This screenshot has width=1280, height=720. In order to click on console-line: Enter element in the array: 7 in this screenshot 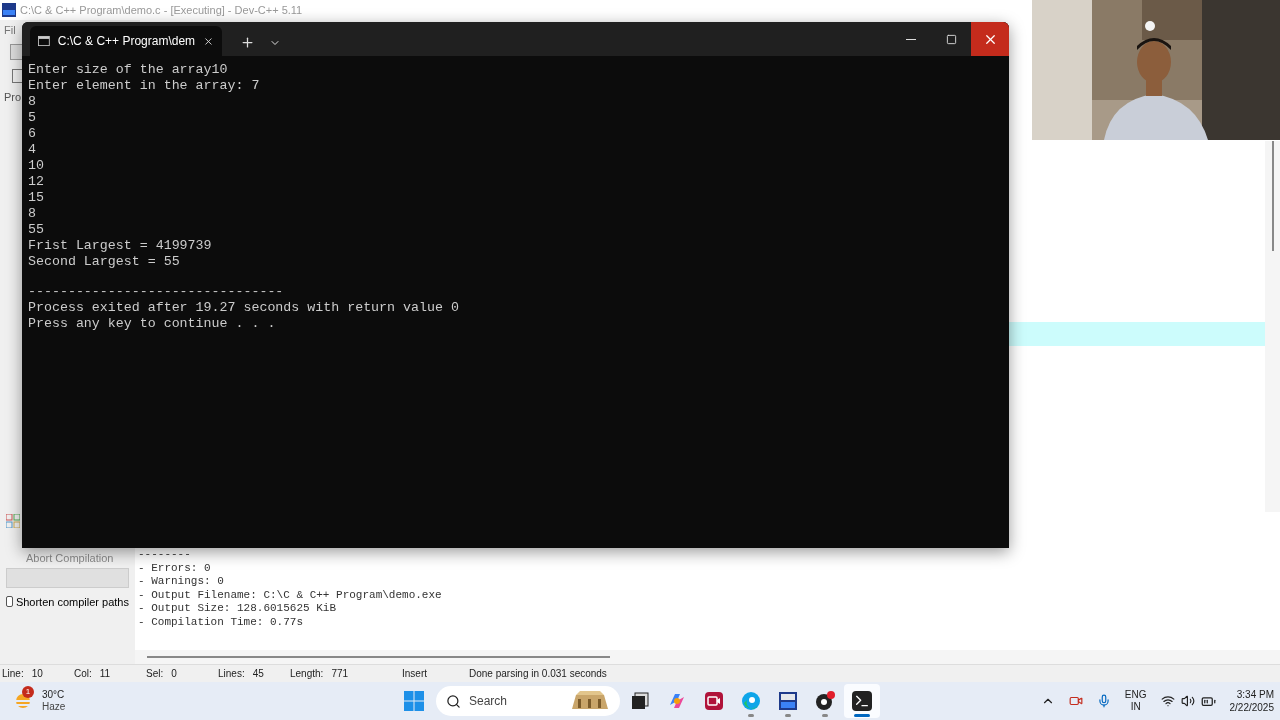, I will do `click(144, 86)`.